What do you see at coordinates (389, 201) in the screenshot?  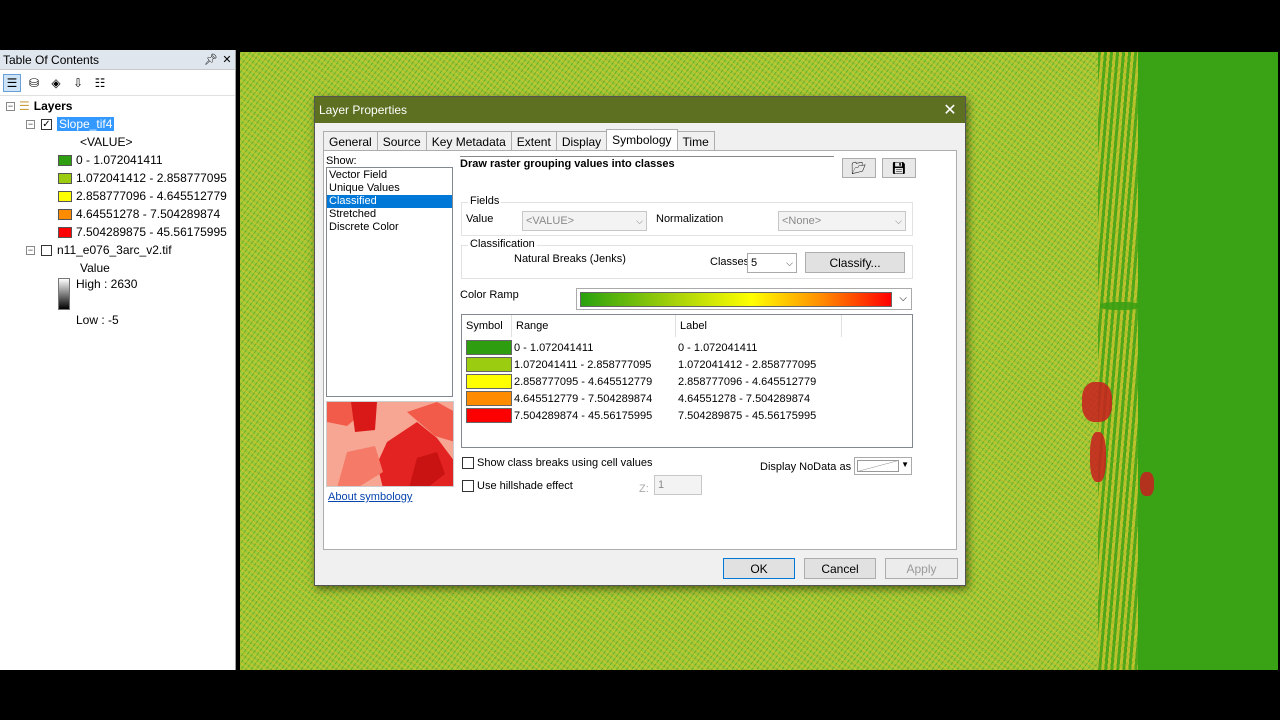 I see `renderer-classified: Classified` at bounding box center [389, 201].